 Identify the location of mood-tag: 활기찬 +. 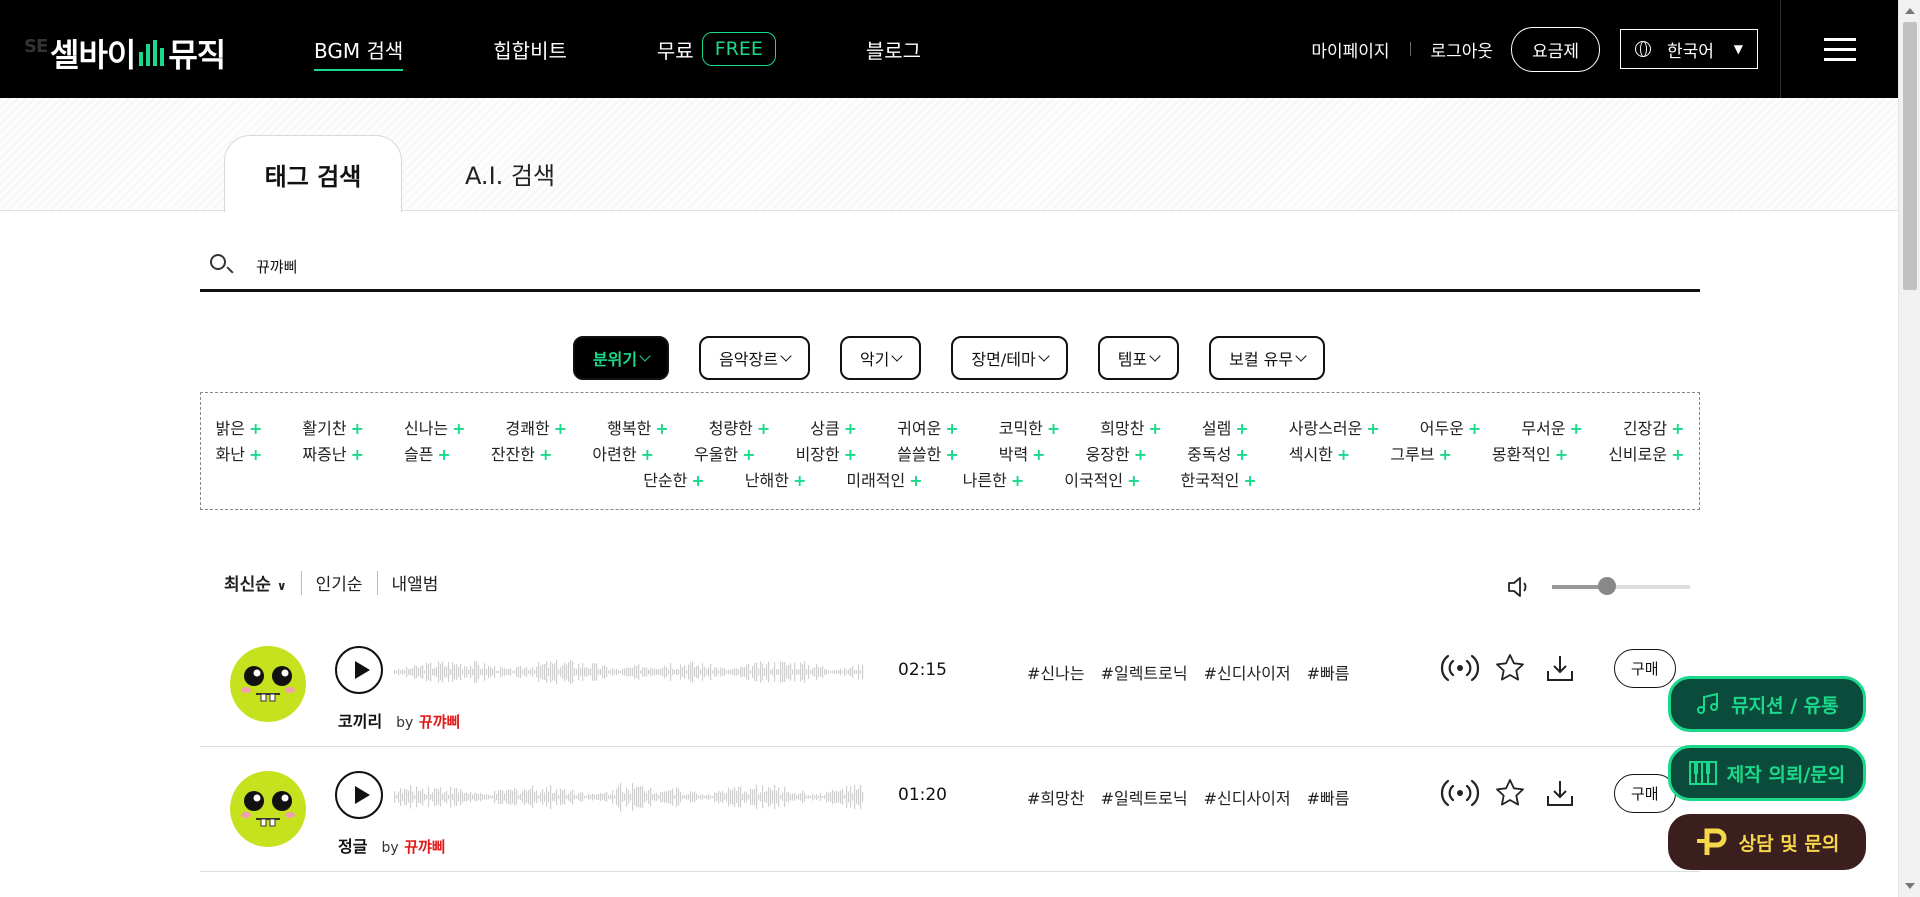
(333, 428).